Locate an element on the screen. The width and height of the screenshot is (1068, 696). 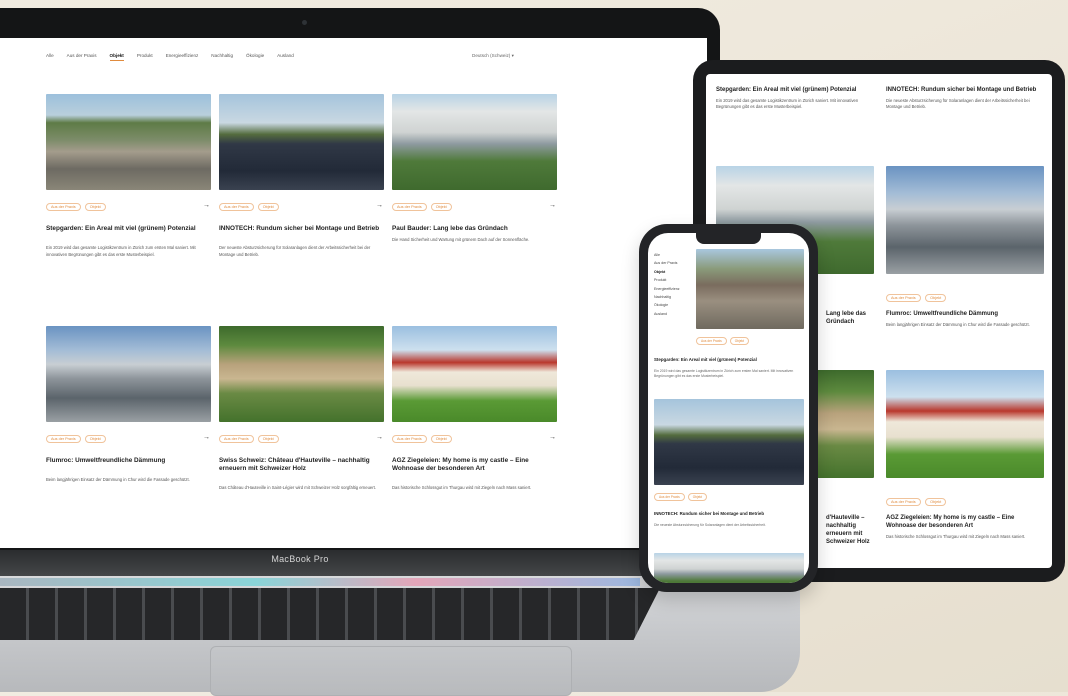
keyboard is located at coordinates (330, 614).